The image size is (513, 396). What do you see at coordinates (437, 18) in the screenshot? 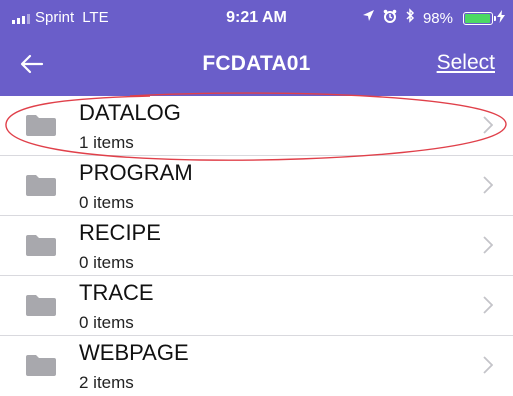
I see `battery-percent: 98%` at bounding box center [437, 18].